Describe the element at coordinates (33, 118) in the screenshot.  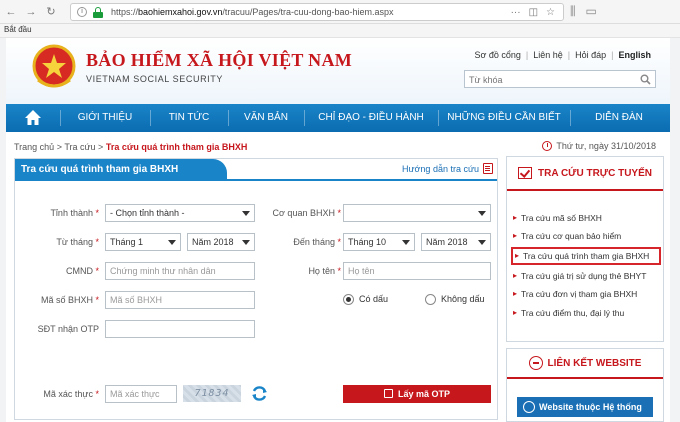
I see `home-icon` at that location.